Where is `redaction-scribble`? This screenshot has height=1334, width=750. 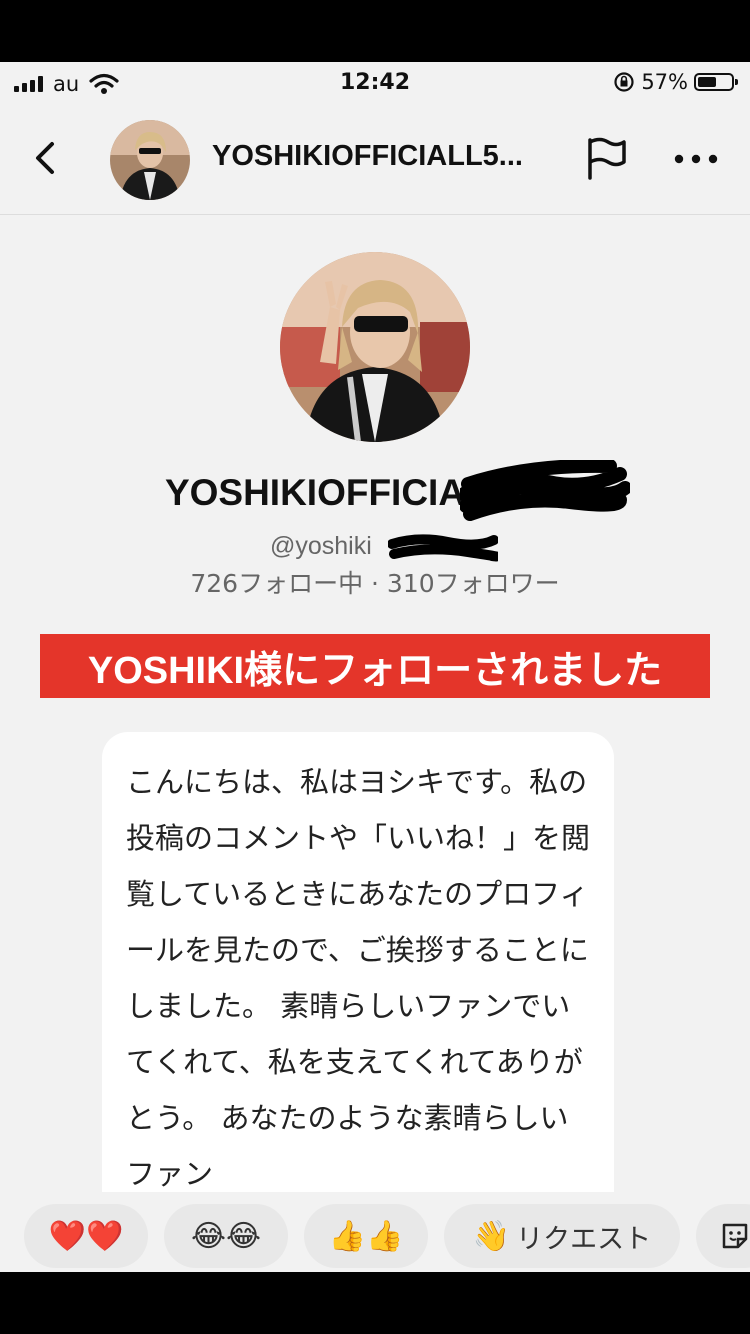
redaction-scribble is located at coordinates (545, 490).